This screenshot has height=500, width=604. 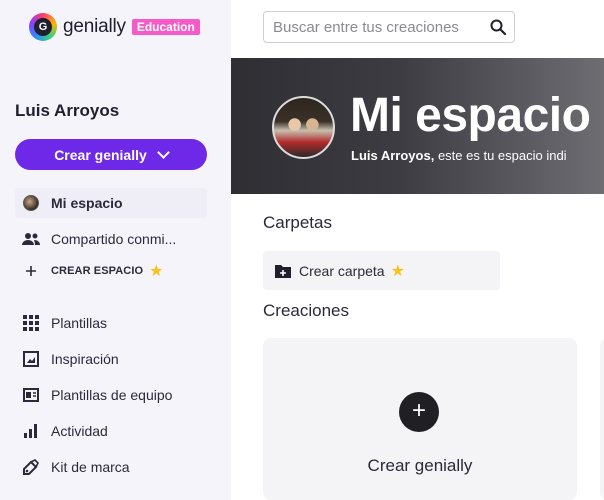 I want to click on plus-icon, so click(x=31, y=271).